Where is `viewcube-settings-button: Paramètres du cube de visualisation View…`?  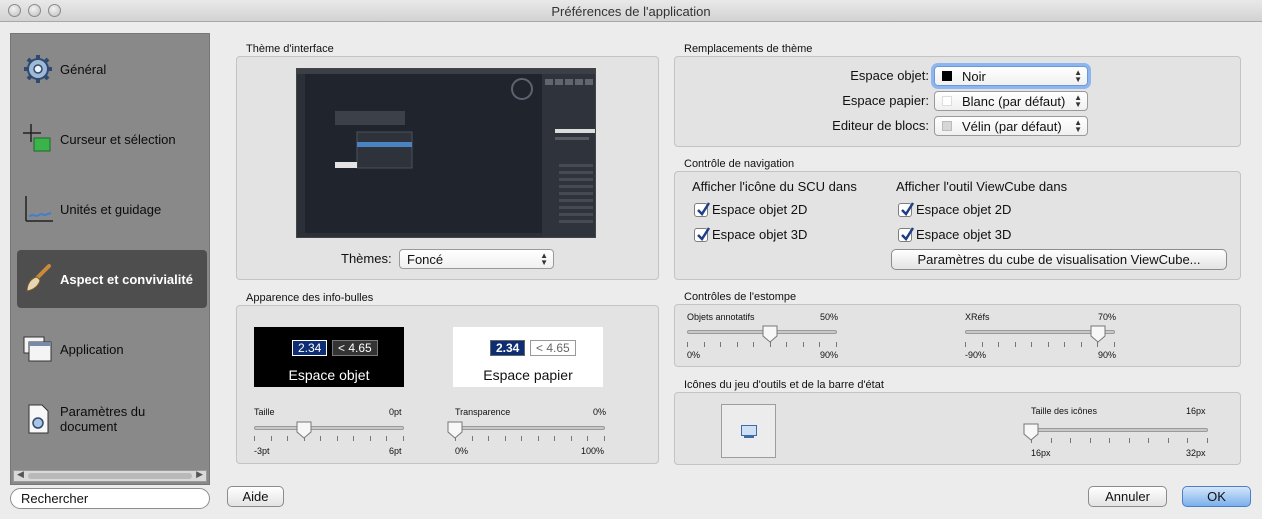 viewcube-settings-button: Paramètres du cube de visualisation View… is located at coordinates (1059, 259).